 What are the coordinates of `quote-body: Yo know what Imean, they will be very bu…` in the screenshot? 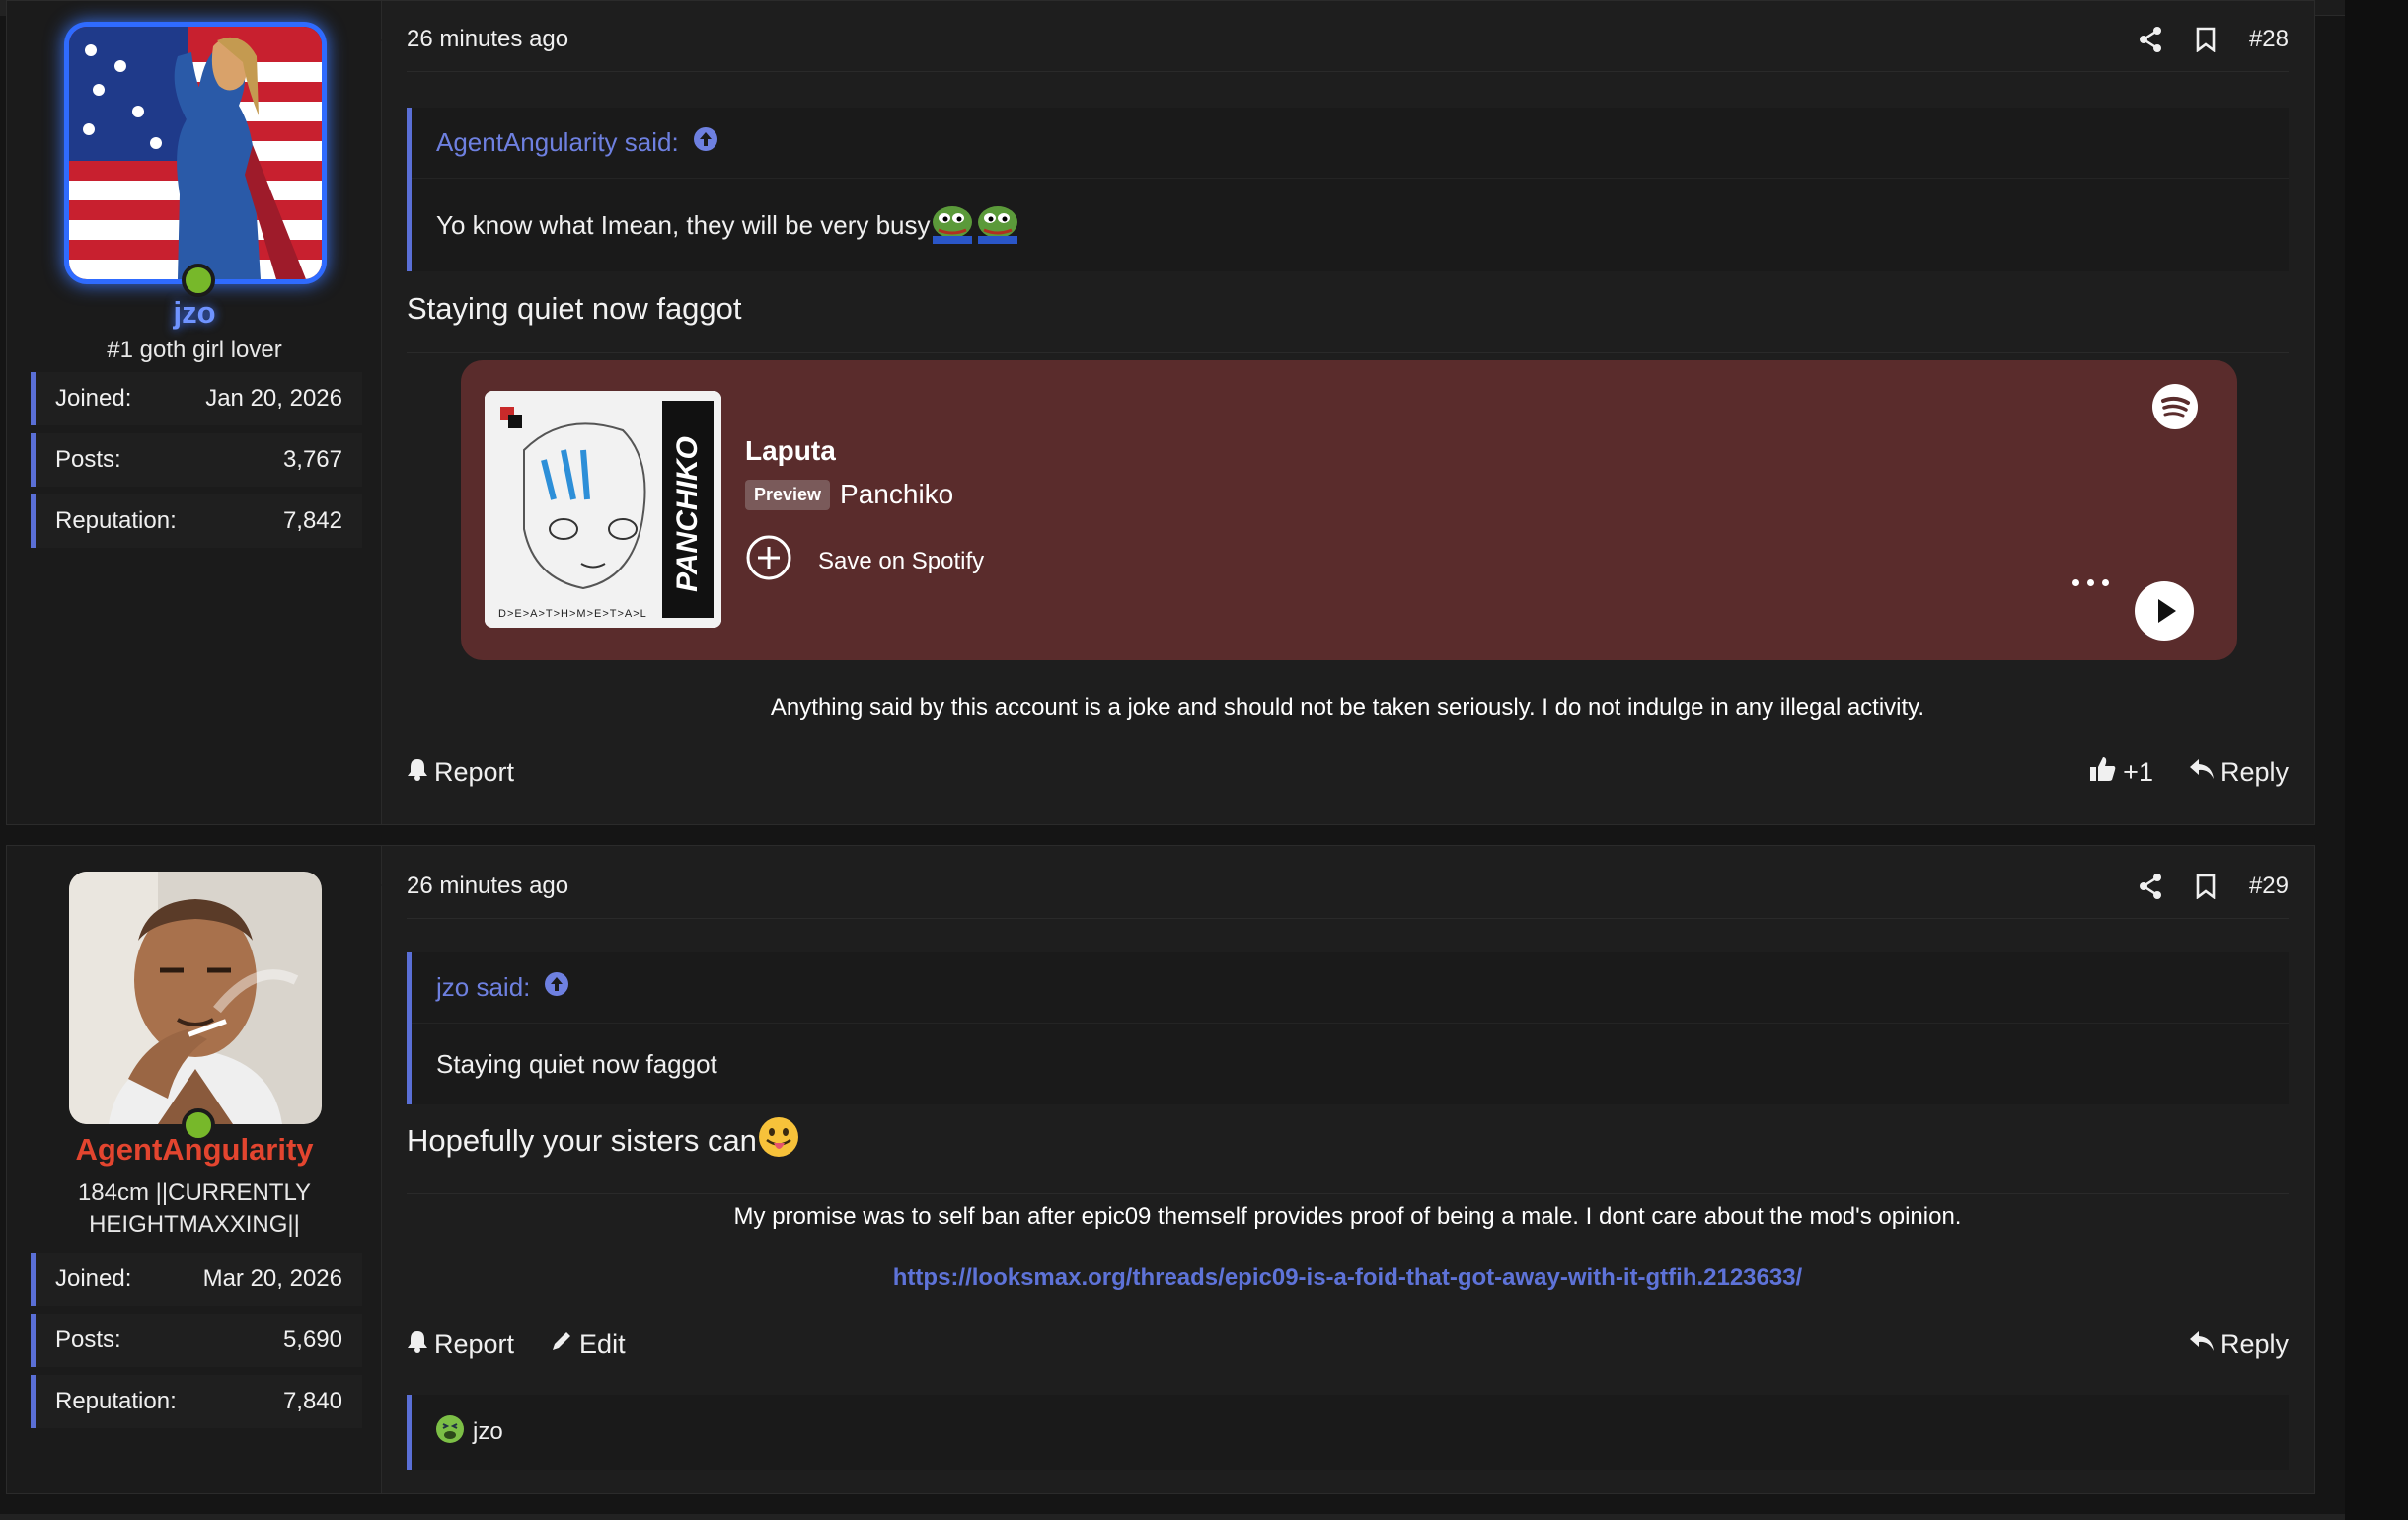 It's located at (1350, 225).